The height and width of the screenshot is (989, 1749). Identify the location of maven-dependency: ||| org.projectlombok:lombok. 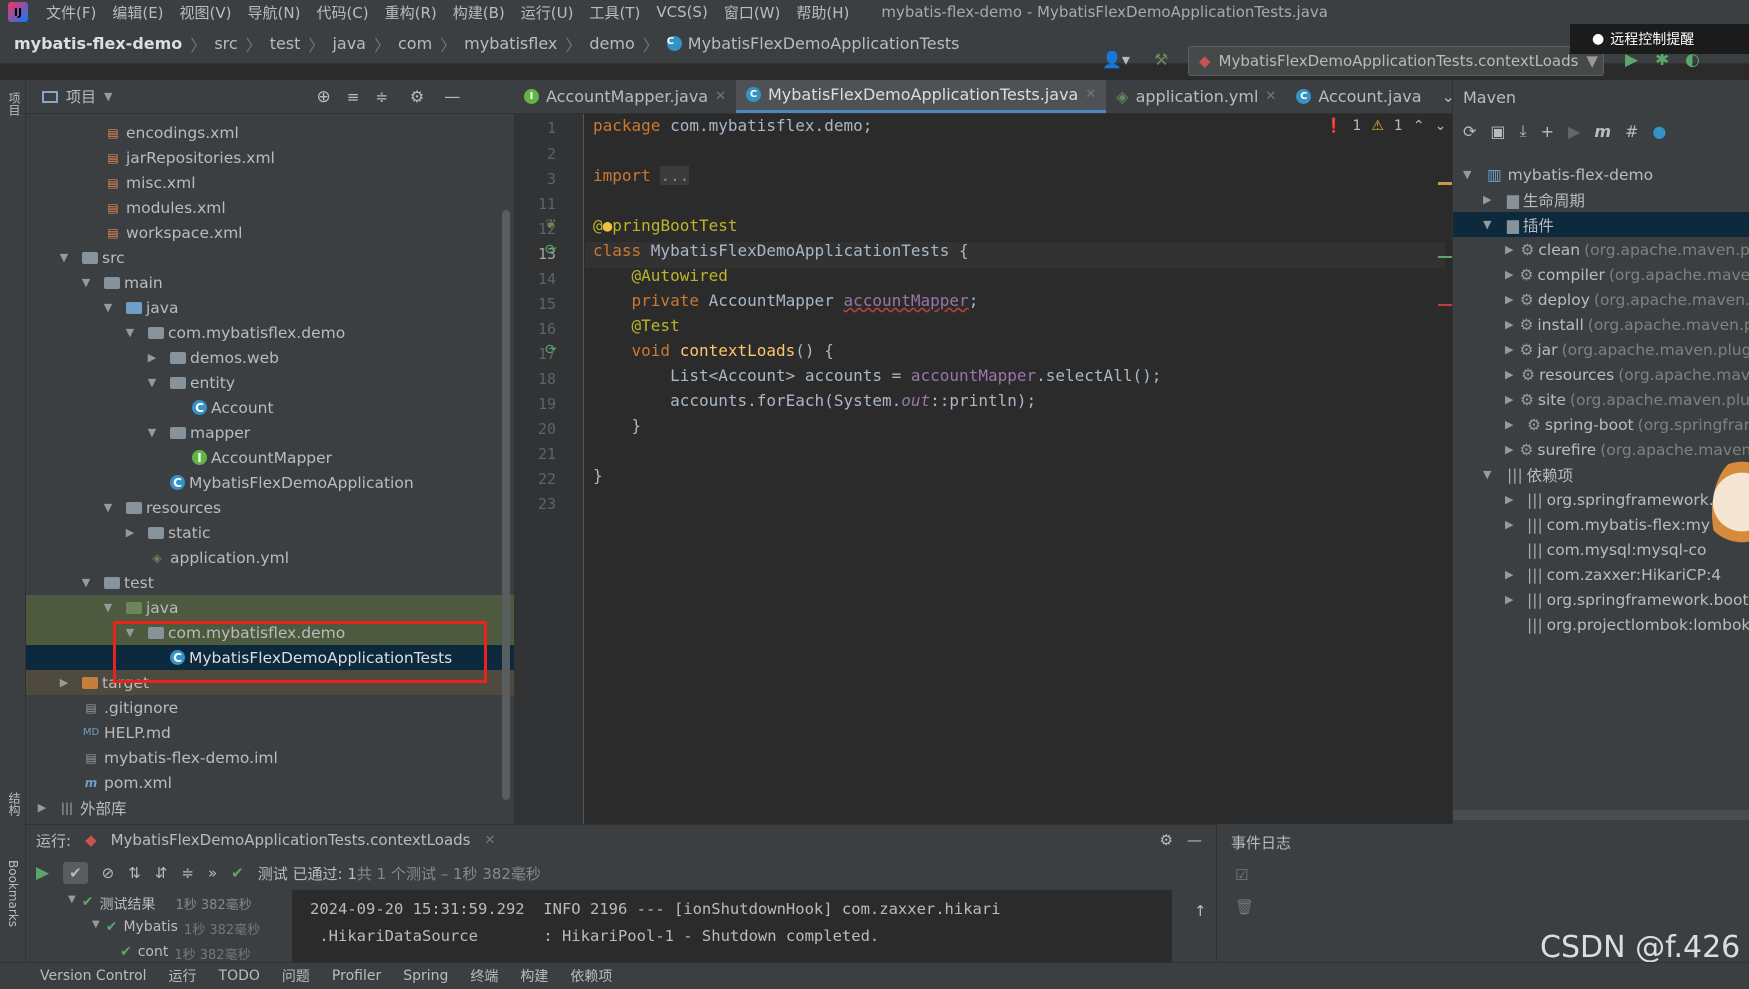
(1601, 624).